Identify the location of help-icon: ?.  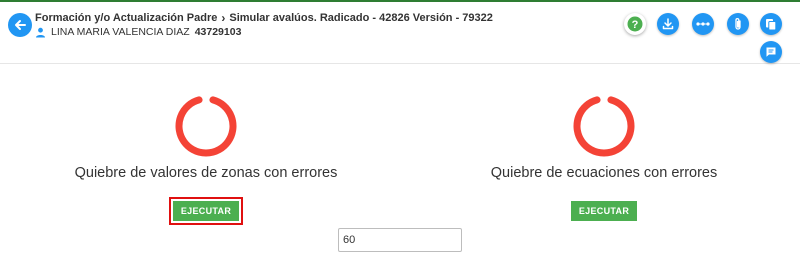
(635, 24).